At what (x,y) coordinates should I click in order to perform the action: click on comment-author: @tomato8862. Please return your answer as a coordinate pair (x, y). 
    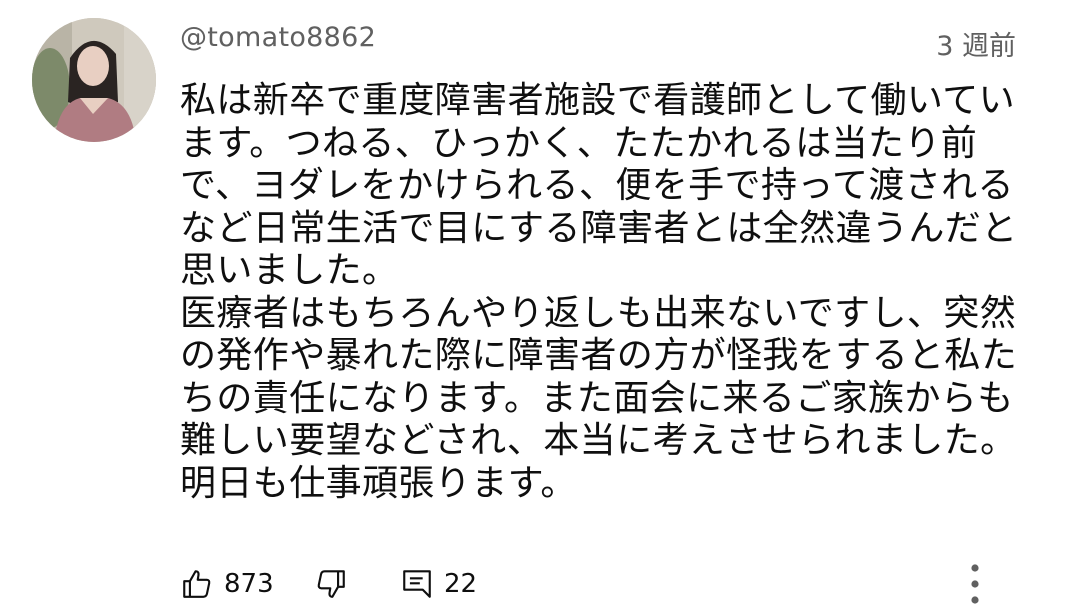
    Looking at the image, I should click on (278, 37).